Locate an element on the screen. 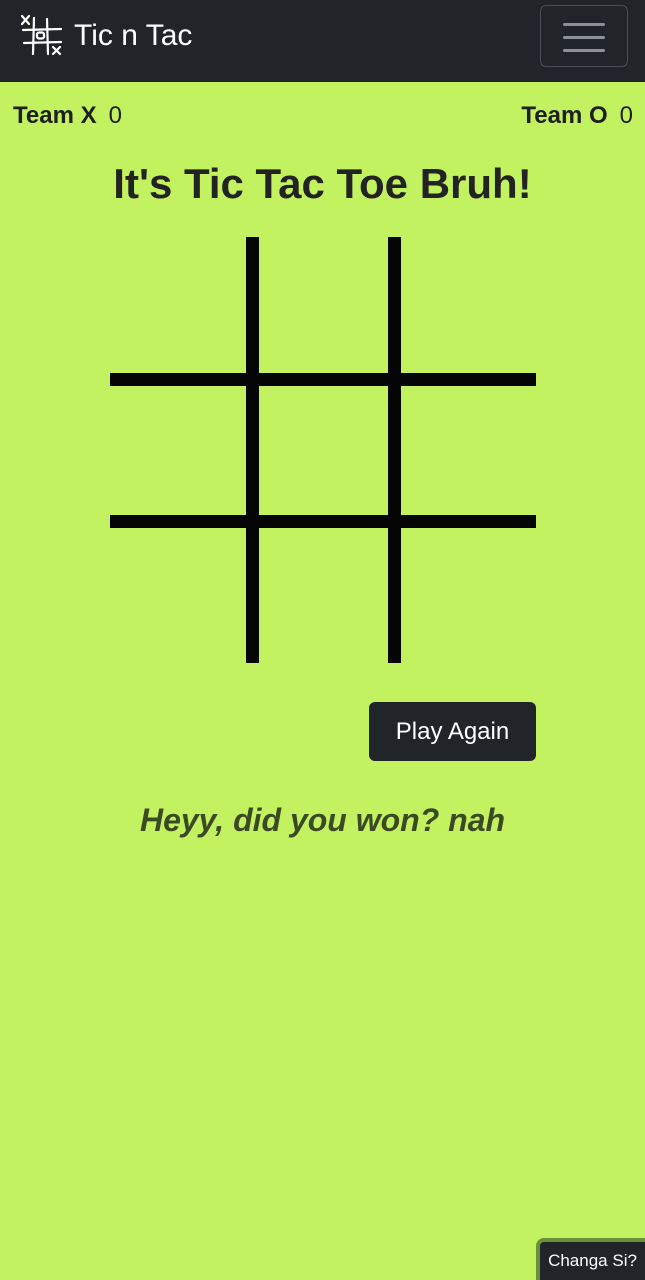 This screenshot has height=1280, width=645. menu-toggle-button is located at coordinates (584, 36).